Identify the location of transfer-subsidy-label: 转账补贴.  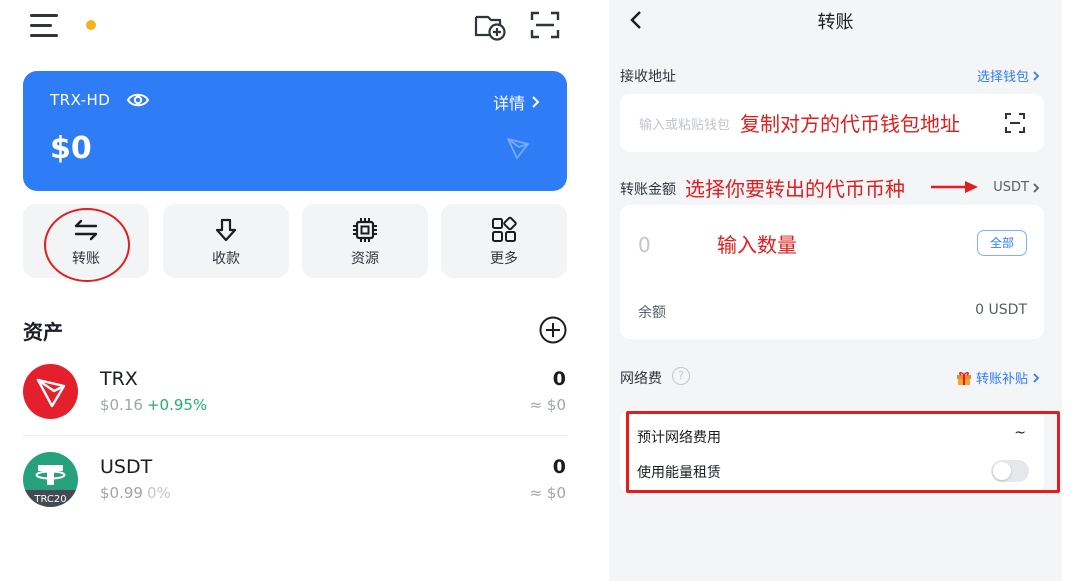
(1001, 379).